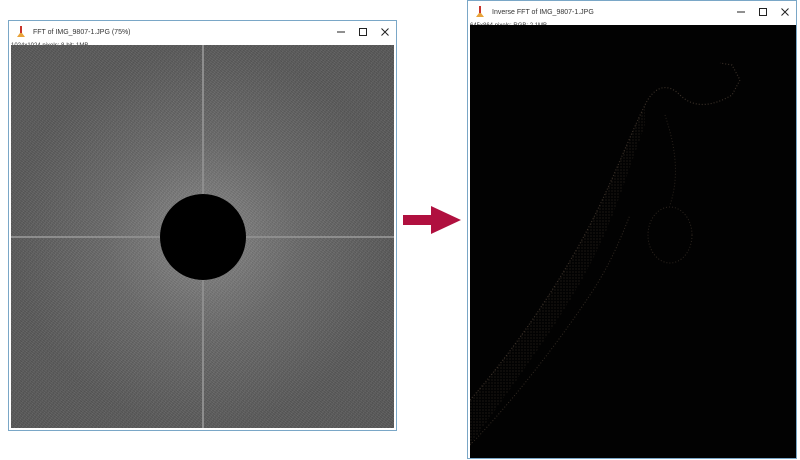  Describe the element at coordinates (432, 220) in the screenshot. I see `arrow-right-icon` at that location.